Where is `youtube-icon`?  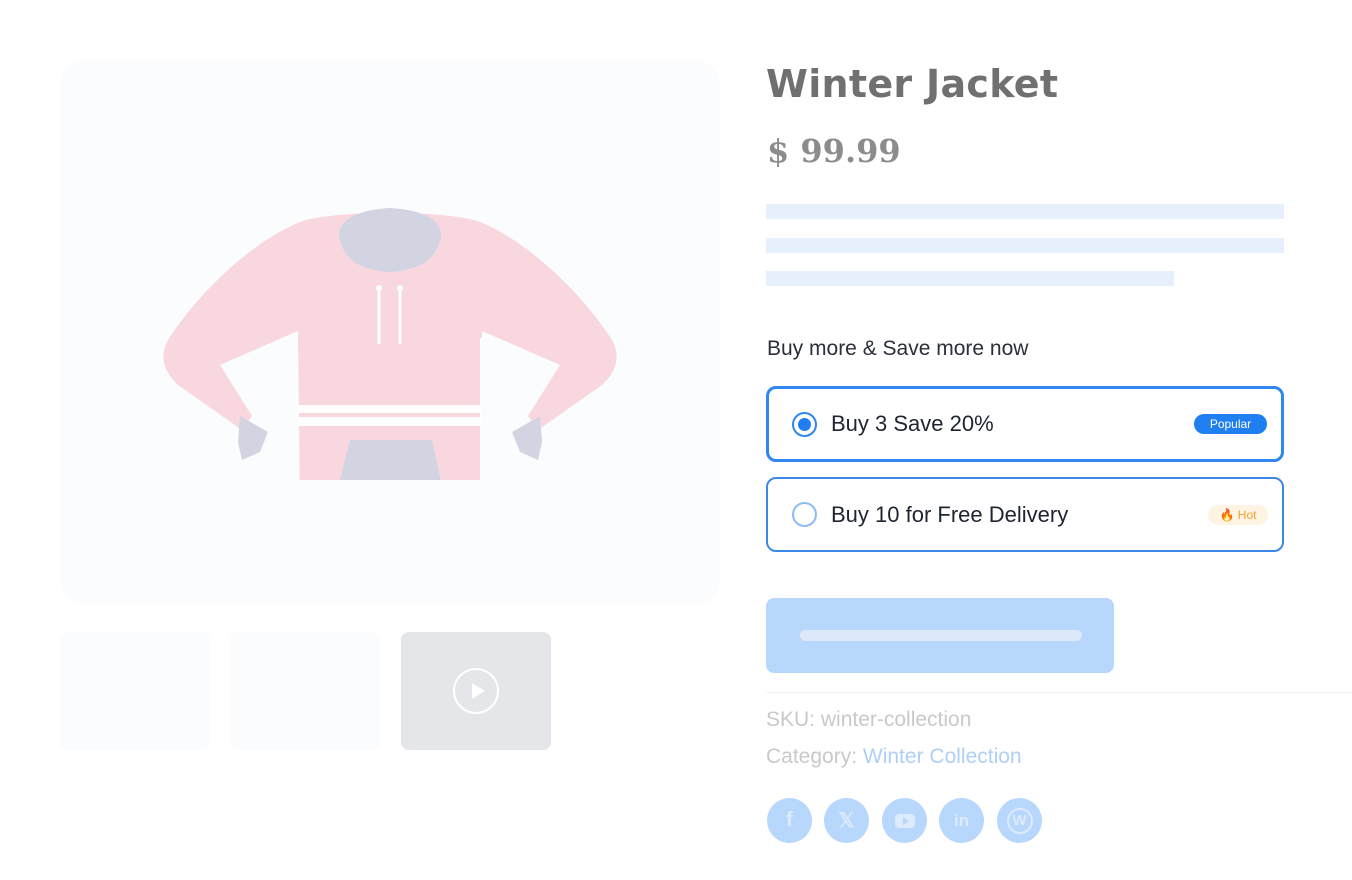 youtube-icon is located at coordinates (904, 820).